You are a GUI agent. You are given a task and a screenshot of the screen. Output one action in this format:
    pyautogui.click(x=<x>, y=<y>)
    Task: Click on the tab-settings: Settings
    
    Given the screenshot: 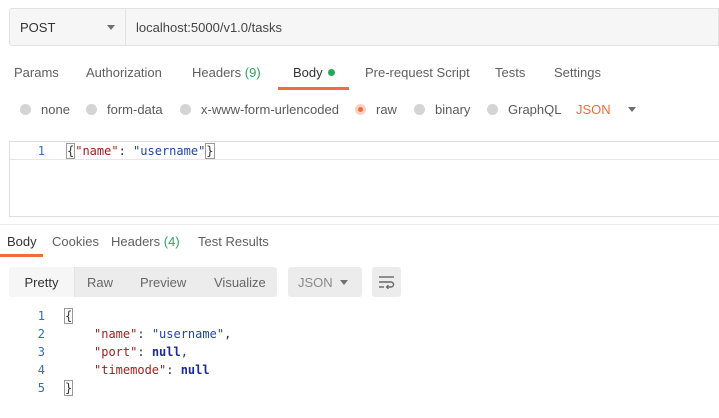 What is the action you would take?
    pyautogui.click(x=577, y=72)
    